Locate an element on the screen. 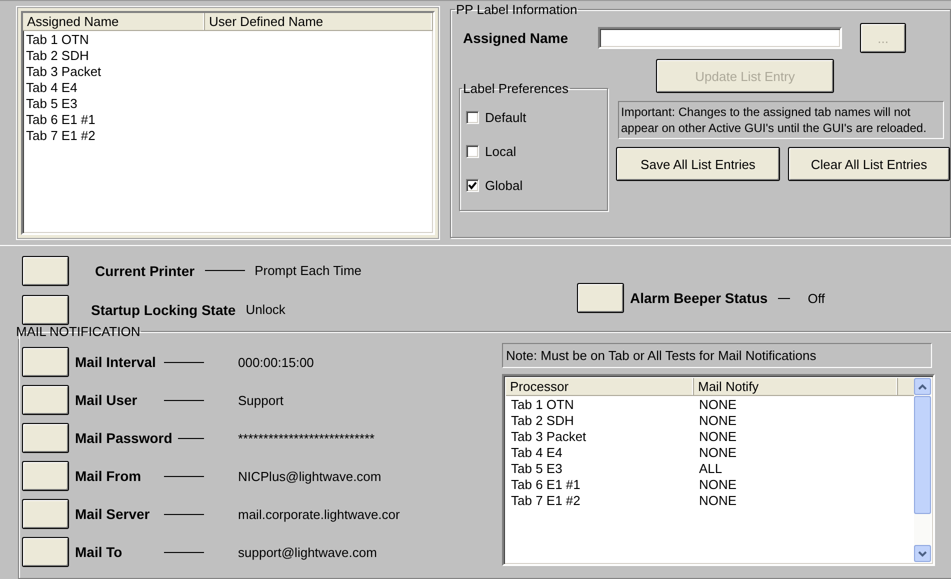 The image size is (951, 579). field-label: Assigned Name is located at coordinates (515, 38).